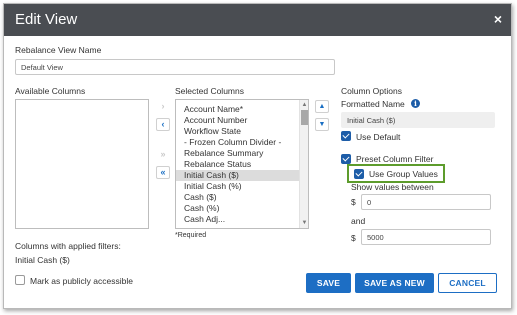 This screenshot has height=315, width=517. Describe the element at coordinates (242, 153) in the screenshot. I see `list-item: Rebalance Summary` at that location.